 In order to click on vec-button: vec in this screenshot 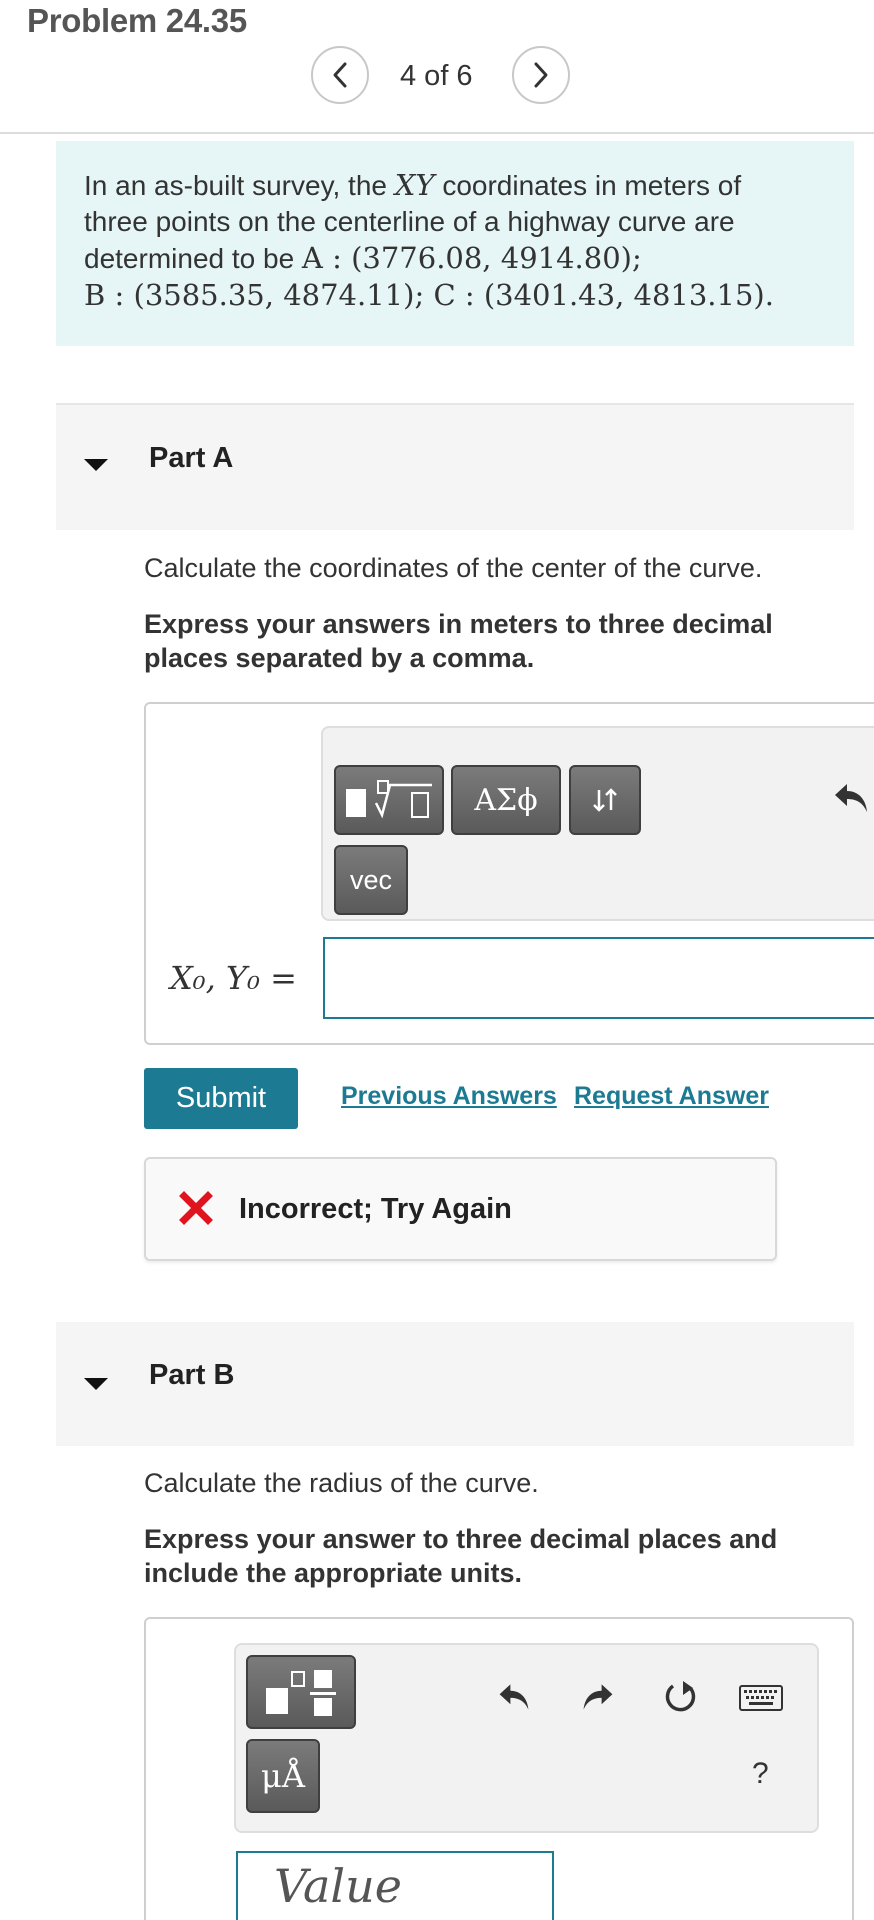, I will do `click(371, 880)`.